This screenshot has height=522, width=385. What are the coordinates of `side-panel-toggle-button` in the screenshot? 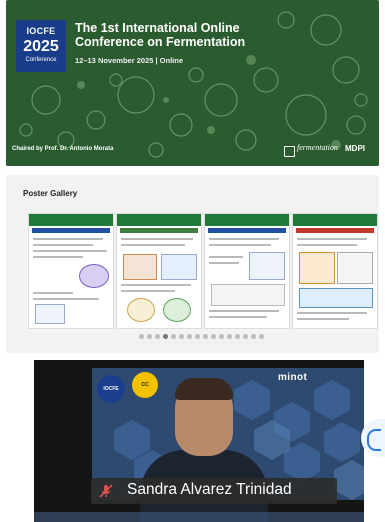 It's located at (373, 438).